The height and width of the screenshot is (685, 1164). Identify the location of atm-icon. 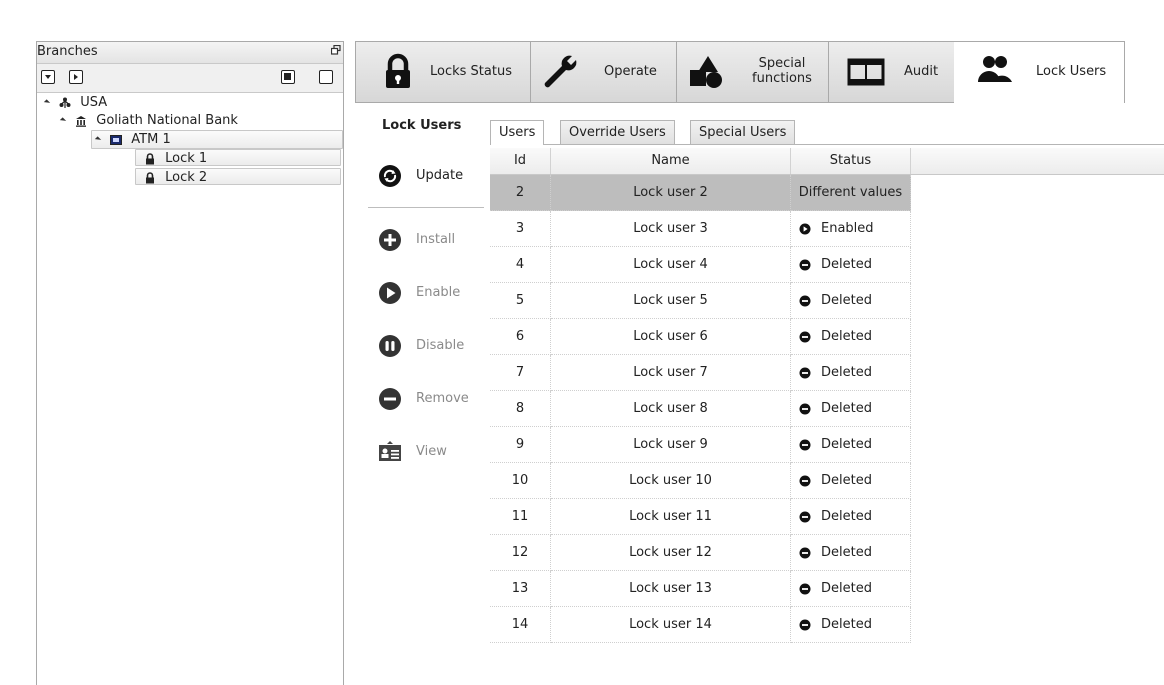
(116, 139).